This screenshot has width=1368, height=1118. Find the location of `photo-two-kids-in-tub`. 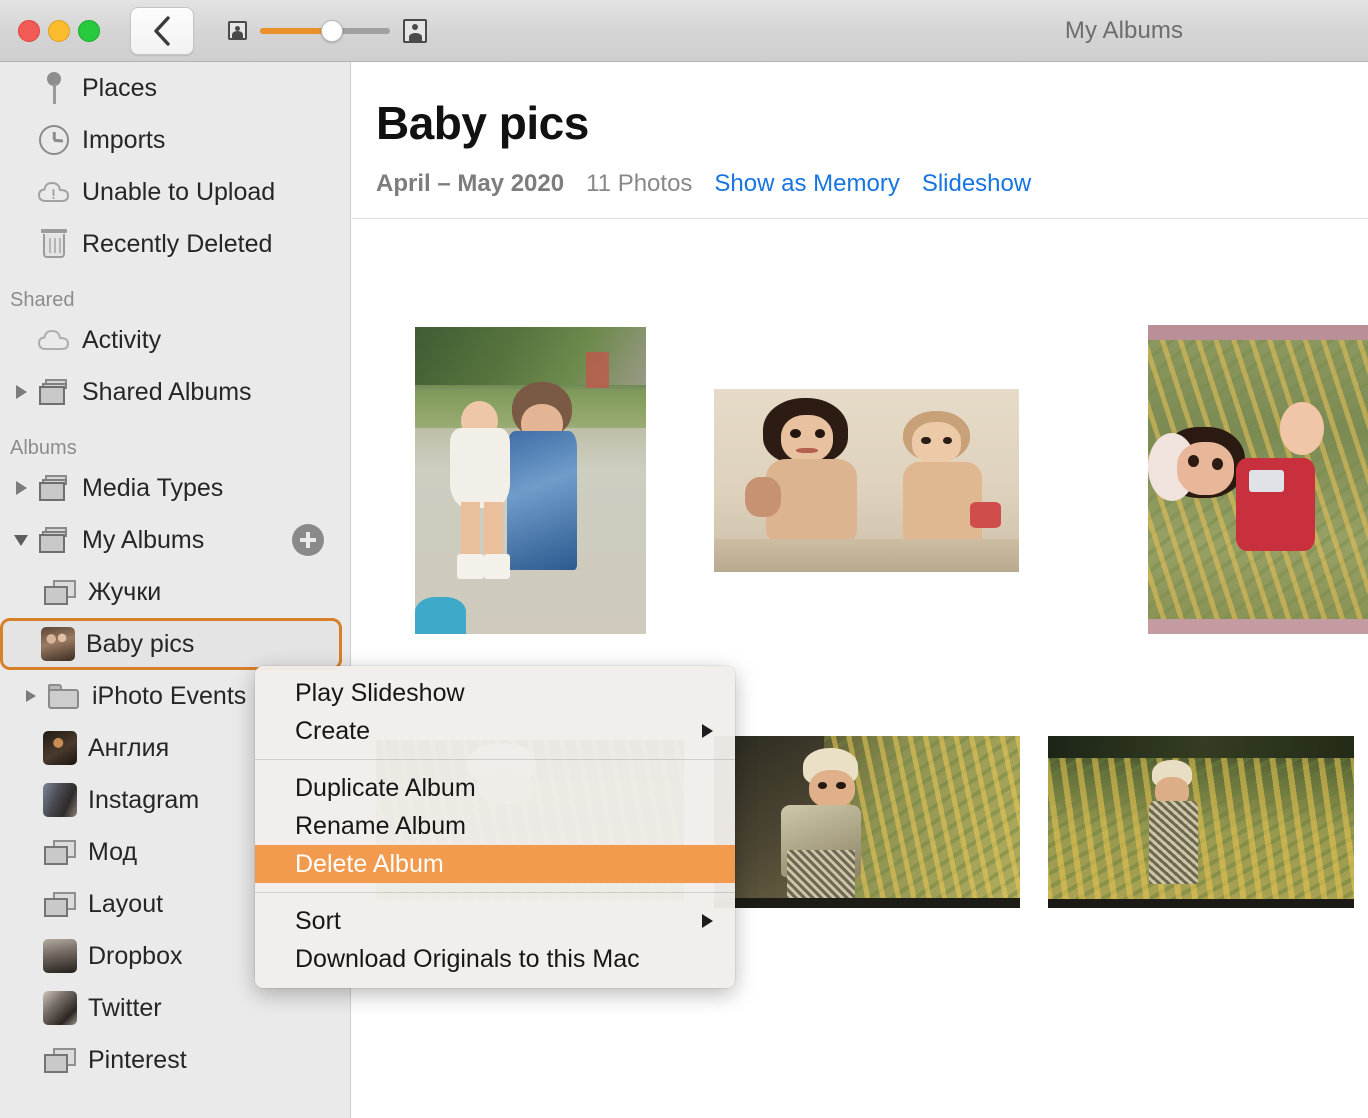

photo-two-kids-in-tub is located at coordinates (866, 480).